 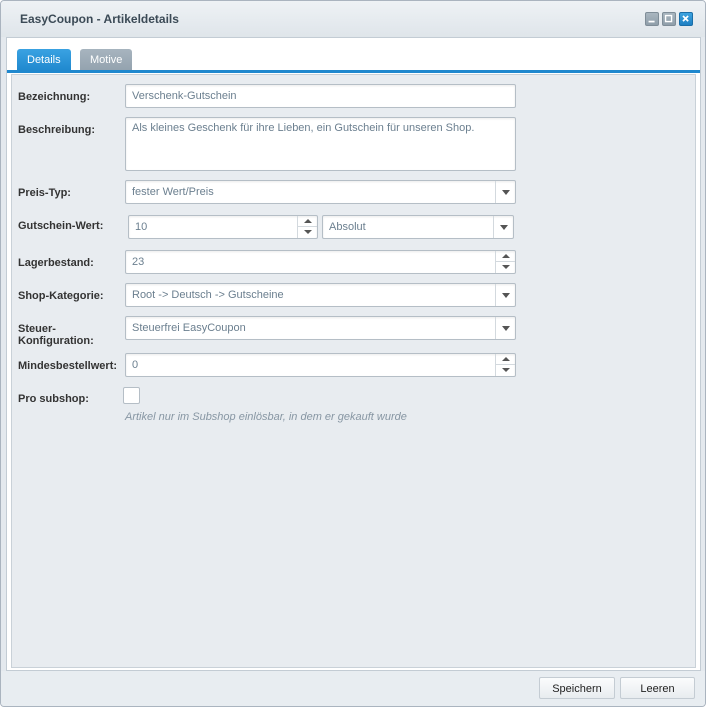 What do you see at coordinates (320, 328) in the screenshot?
I see `steuer-konfiguration-select: Steuerfrei EasyCoupon` at bounding box center [320, 328].